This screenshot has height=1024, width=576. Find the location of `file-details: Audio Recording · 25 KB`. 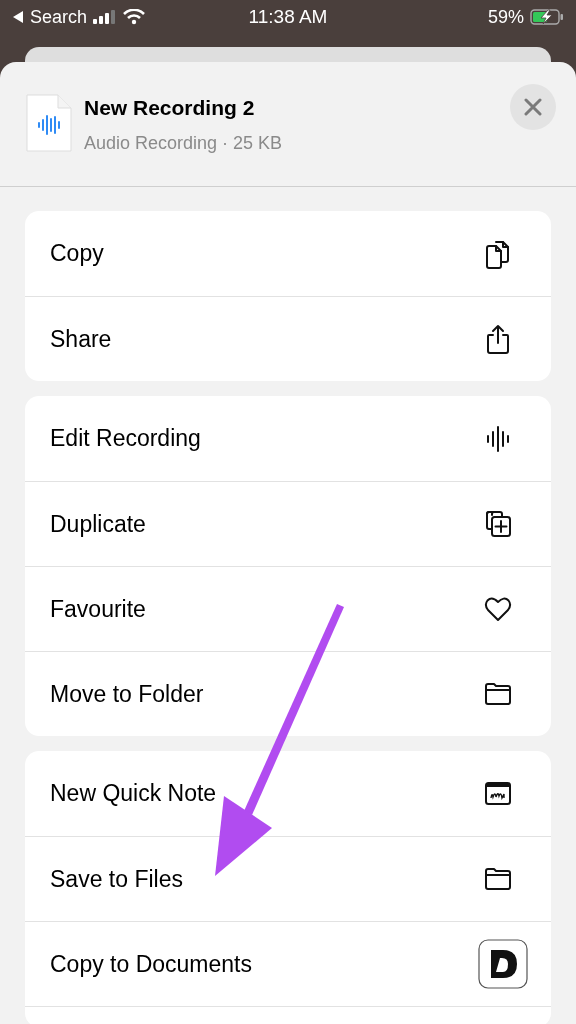

file-details: Audio Recording · 25 KB is located at coordinates (184, 143).